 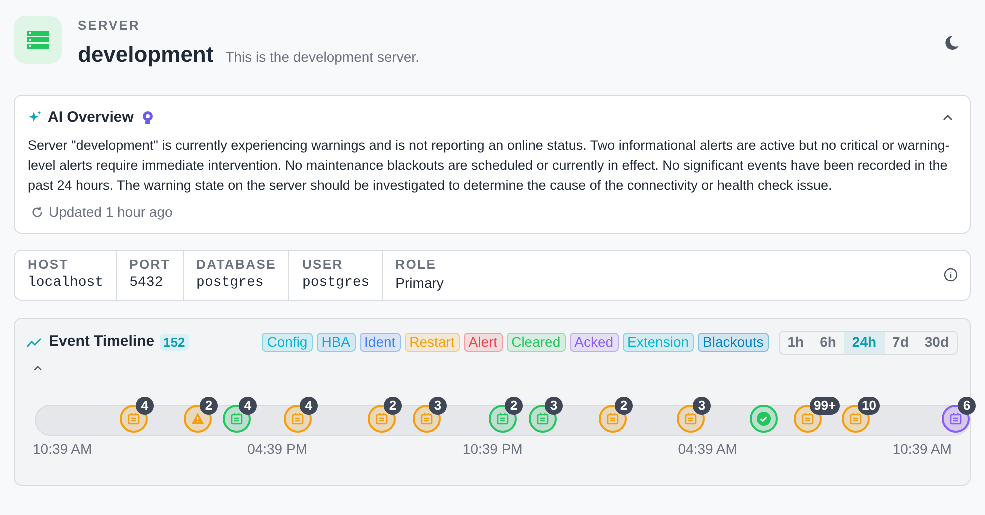 I want to click on count-badge: 10, so click(x=869, y=405).